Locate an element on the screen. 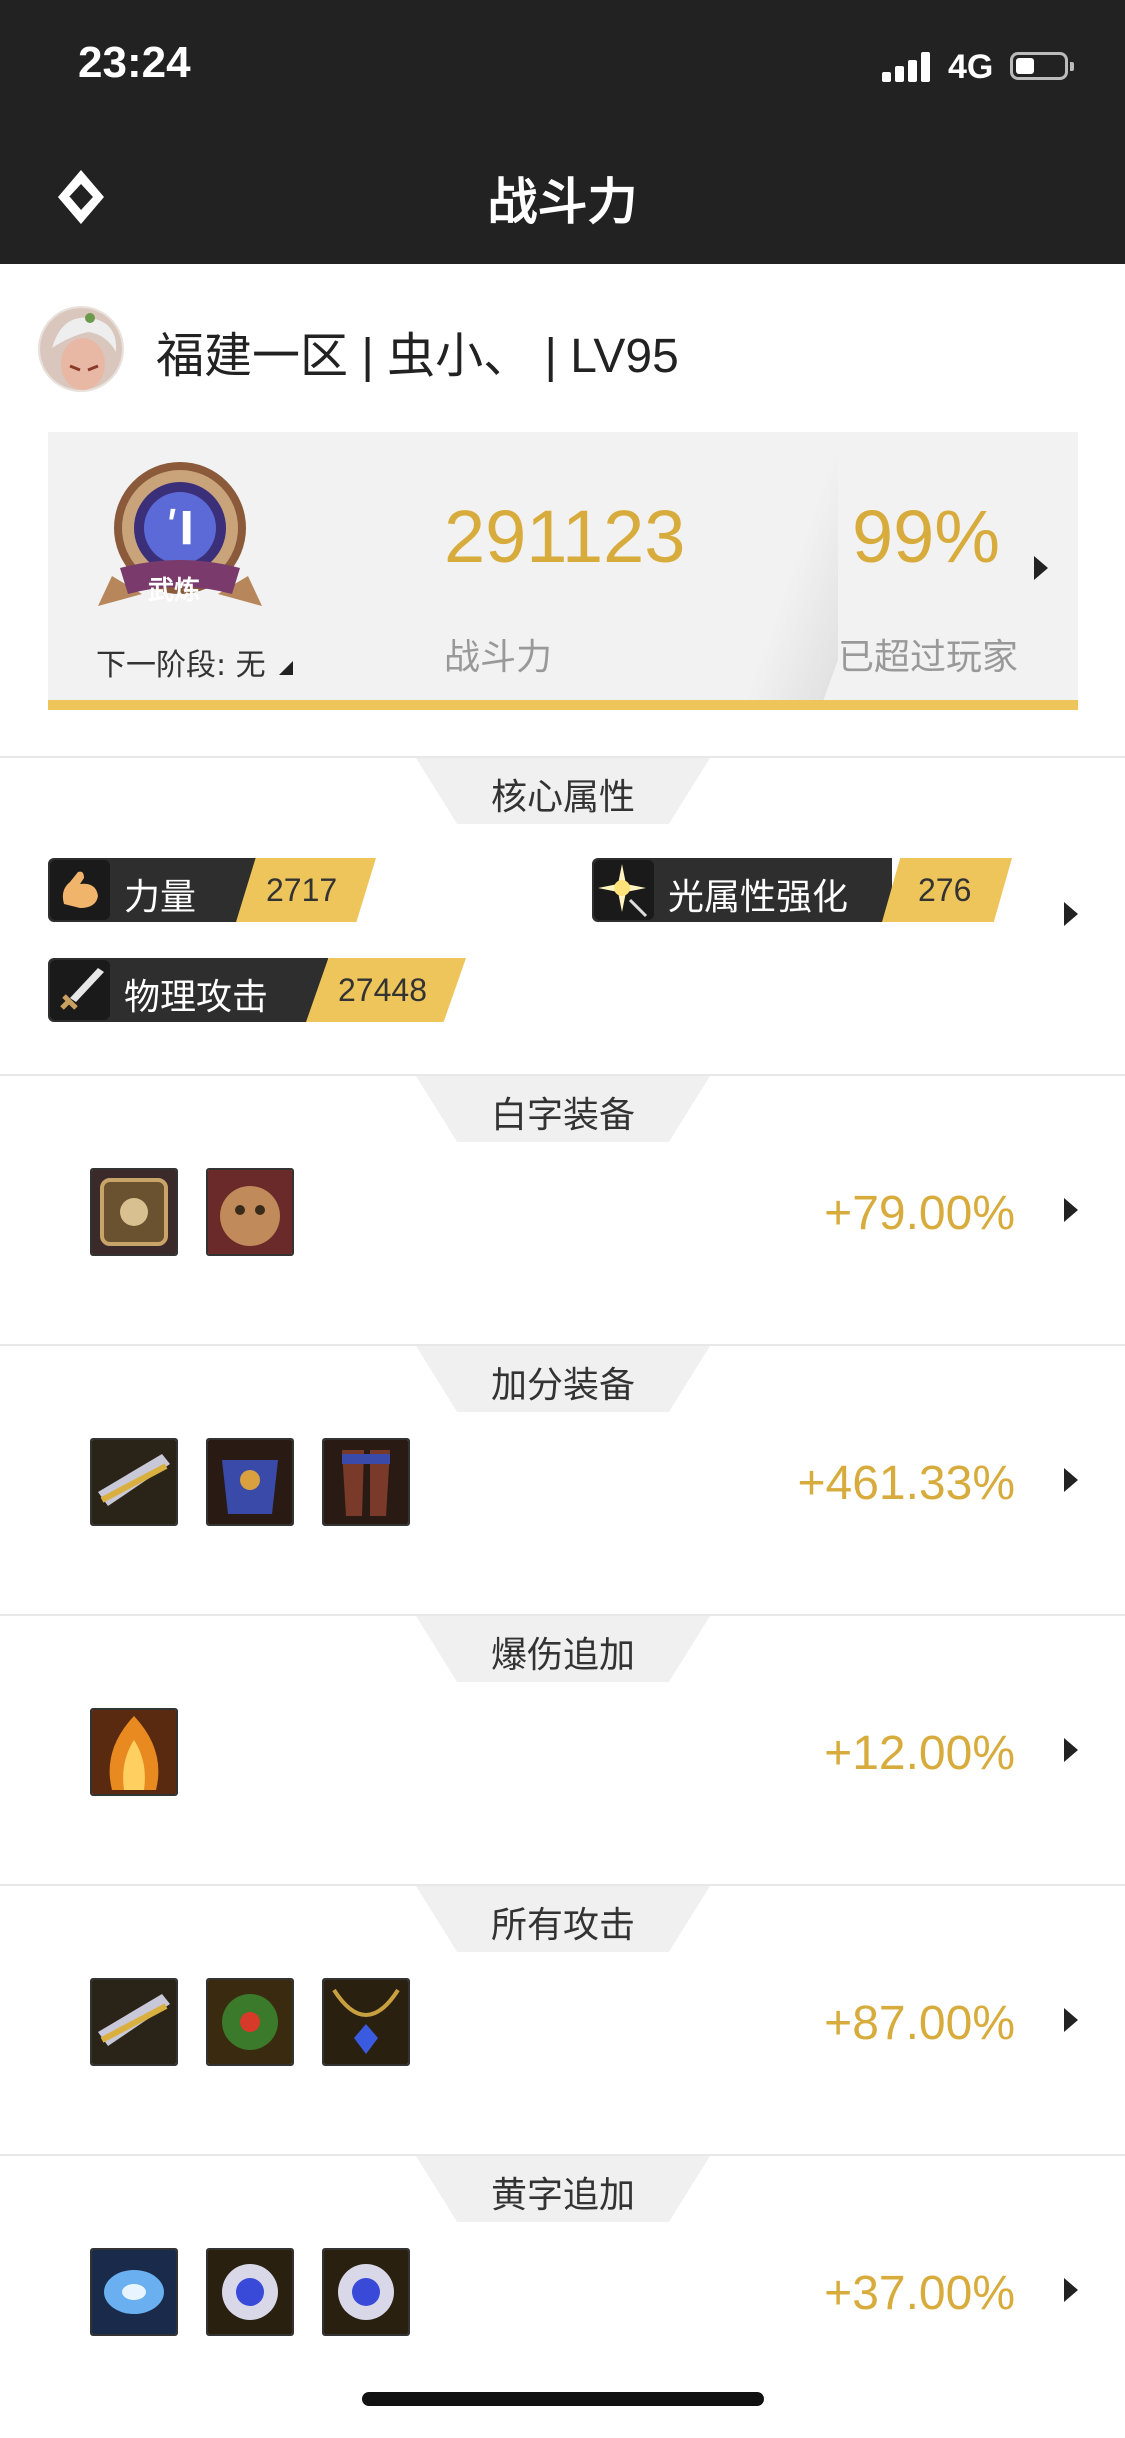 Image resolution: width=1125 pixels, height=2438 pixels. blue-crystal-icon is located at coordinates (134, 2292).